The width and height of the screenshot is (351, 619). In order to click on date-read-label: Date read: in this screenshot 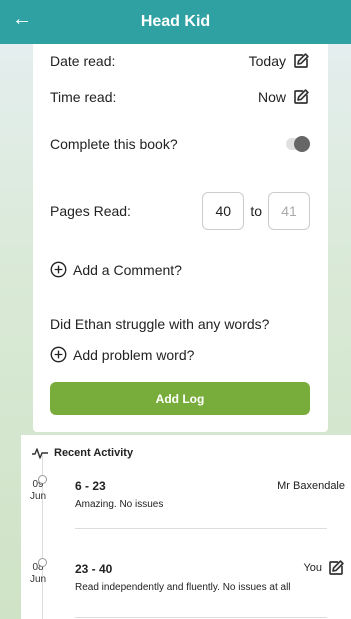, I will do `click(83, 61)`.